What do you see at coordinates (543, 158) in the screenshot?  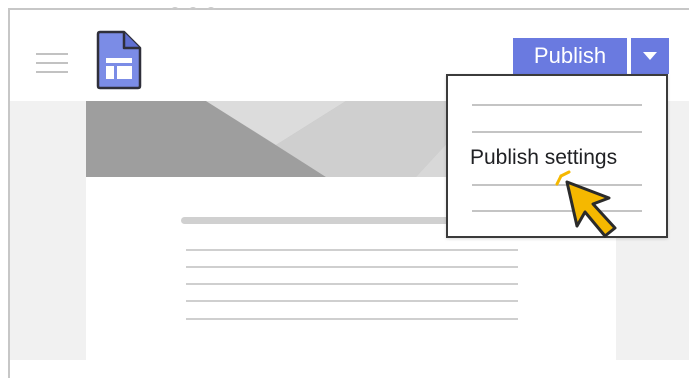 I see `menu-item-publish-settings: Publish settings` at bounding box center [543, 158].